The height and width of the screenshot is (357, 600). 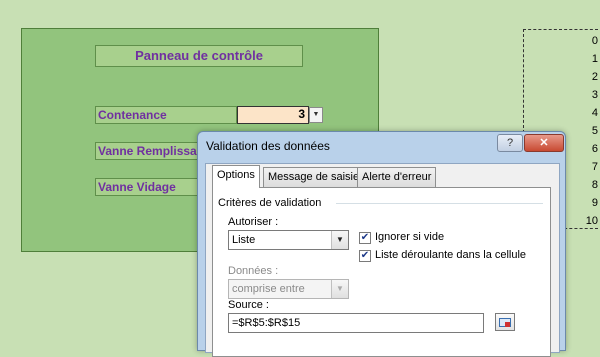 What do you see at coordinates (166, 115) in the screenshot?
I see `contenance-label: Contenance` at bounding box center [166, 115].